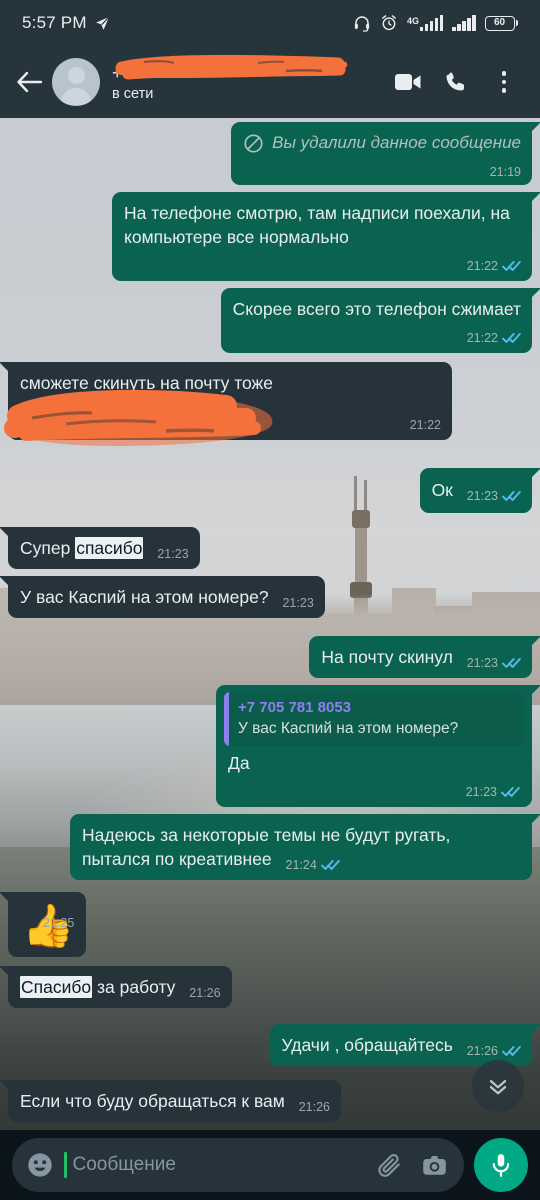 The width and height of the screenshot is (540, 1200). I want to click on video-call-button, so click(408, 82).